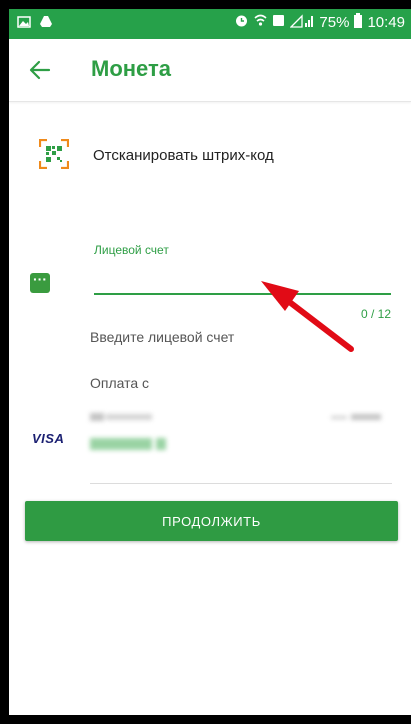 The image size is (411, 724). What do you see at coordinates (358, 22) in the screenshot?
I see `battery-icon` at bounding box center [358, 22].